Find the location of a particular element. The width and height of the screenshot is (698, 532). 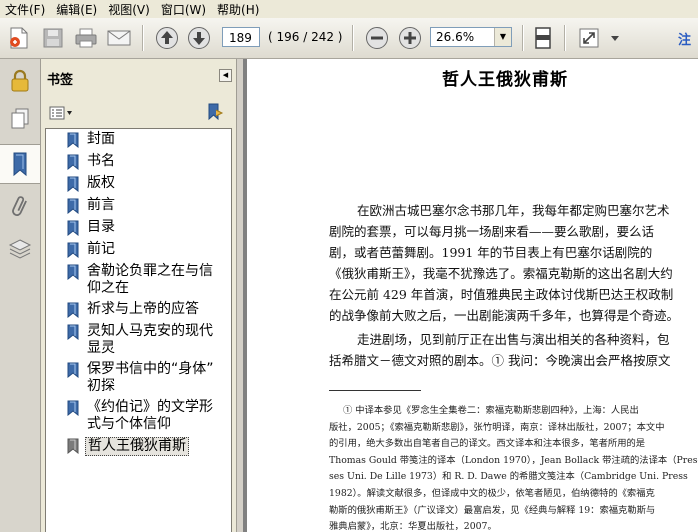

bookmark-label: 前言 is located at coordinates (101, 205).